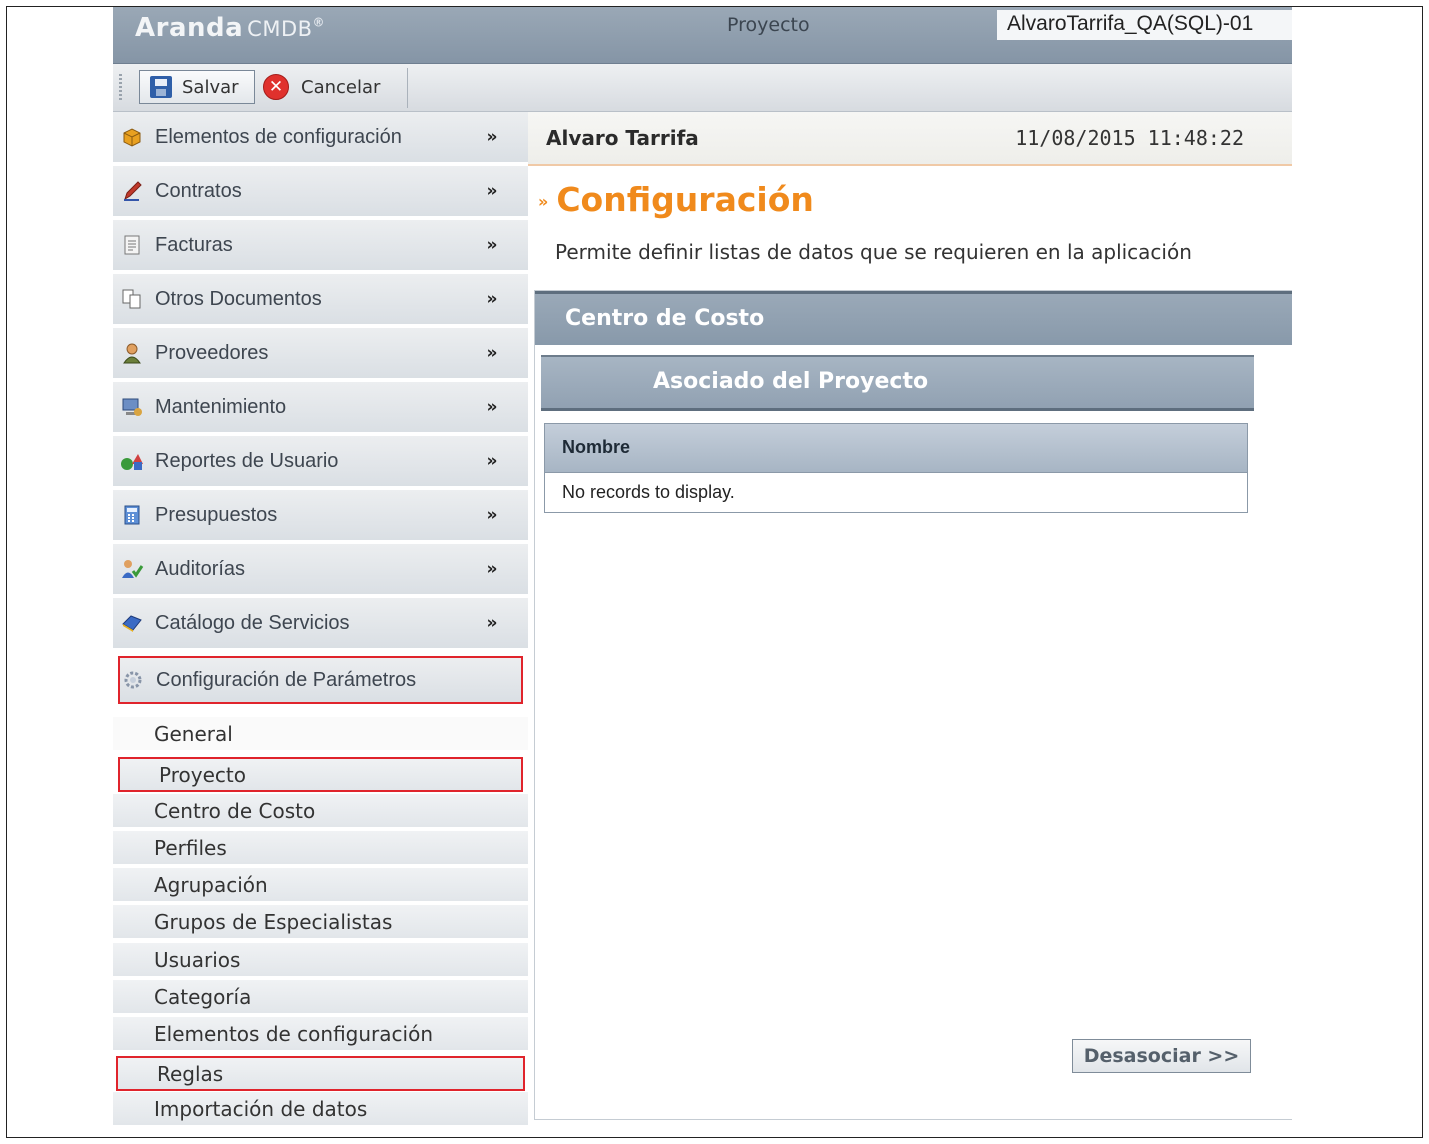  What do you see at coordinates (161, 87) in the screenshot?
I see `floppy-disk-icon` at bounding box center [161, 87].